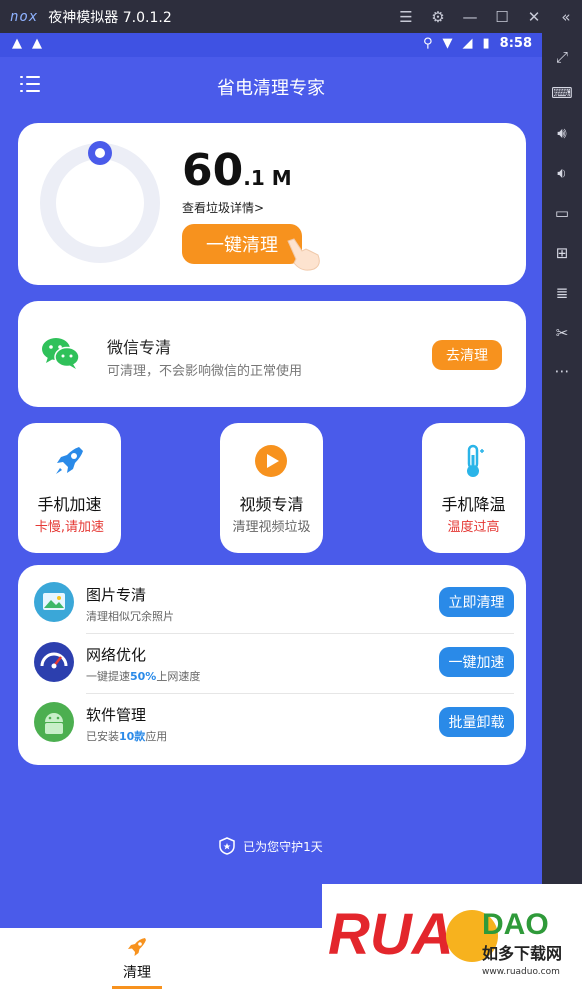 The height and width of the screenshot is (994, 582). Describe the element at coordinates (137, 961) in the screenshot. I see `nav-item-clean: 清理` at that location.